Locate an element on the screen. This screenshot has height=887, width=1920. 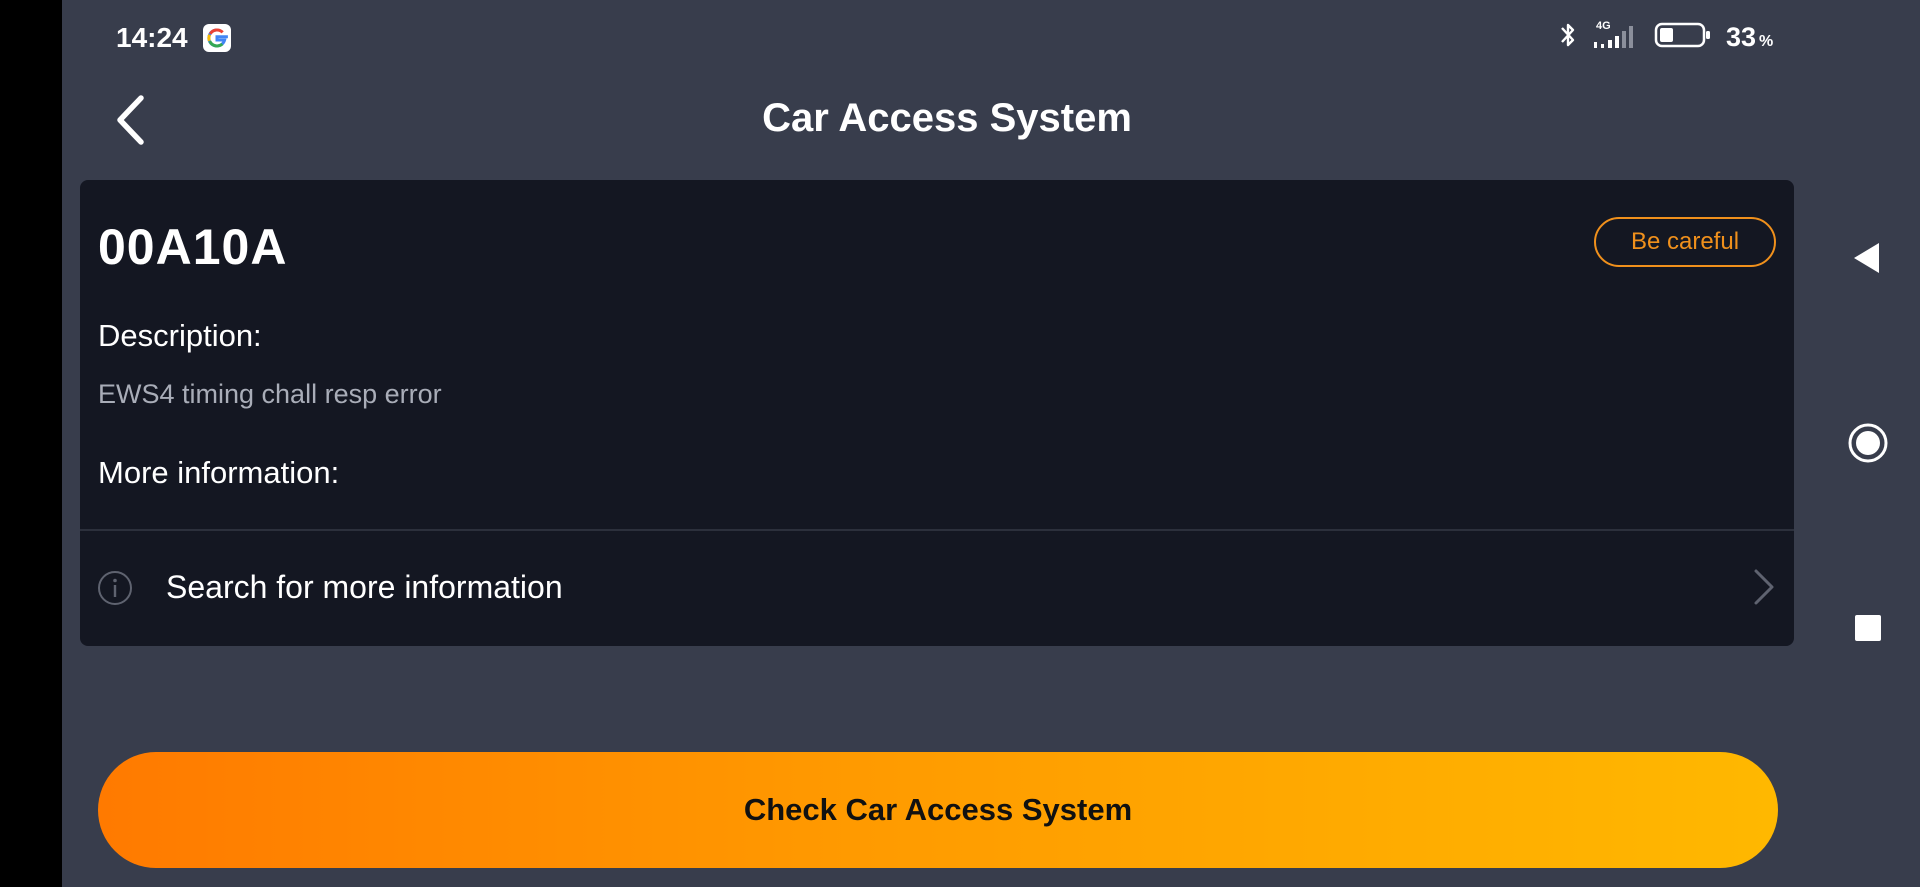
more-info-label: More information: is located at coordinates (219, 472).